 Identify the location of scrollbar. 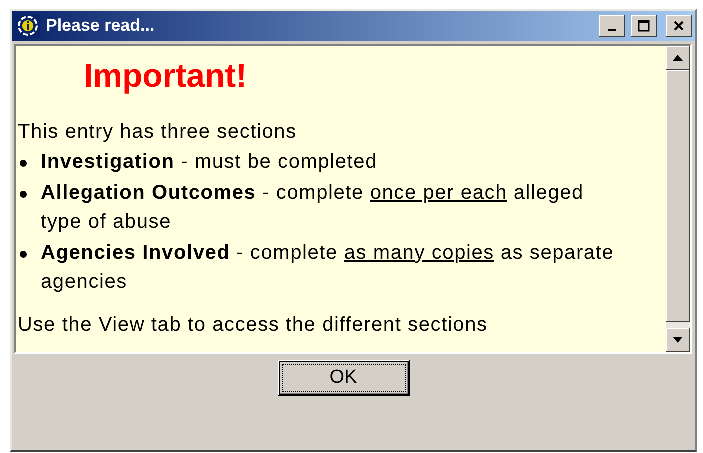
(678, 199).